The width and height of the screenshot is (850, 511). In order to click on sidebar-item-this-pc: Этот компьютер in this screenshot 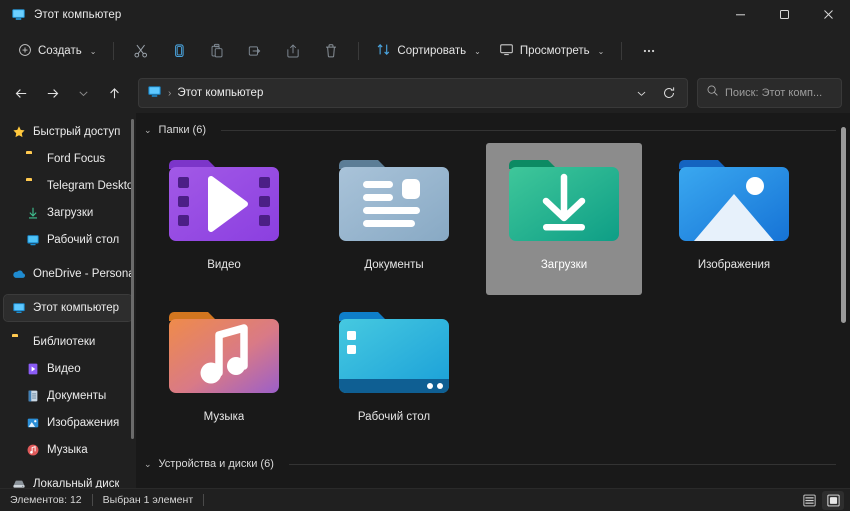, I will do `click(68, 308)`.